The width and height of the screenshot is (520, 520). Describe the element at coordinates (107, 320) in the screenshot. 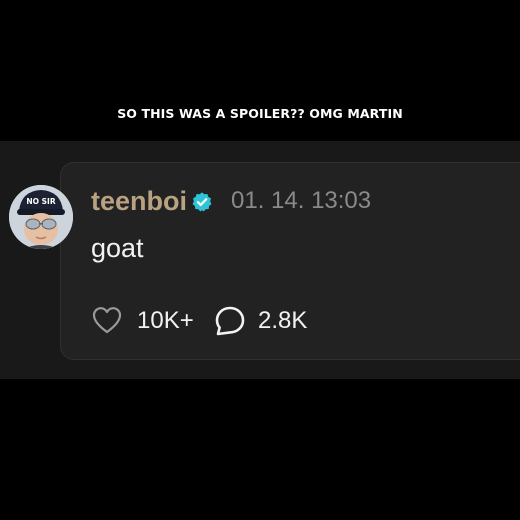

I see `heart-outline-icon` at that location.